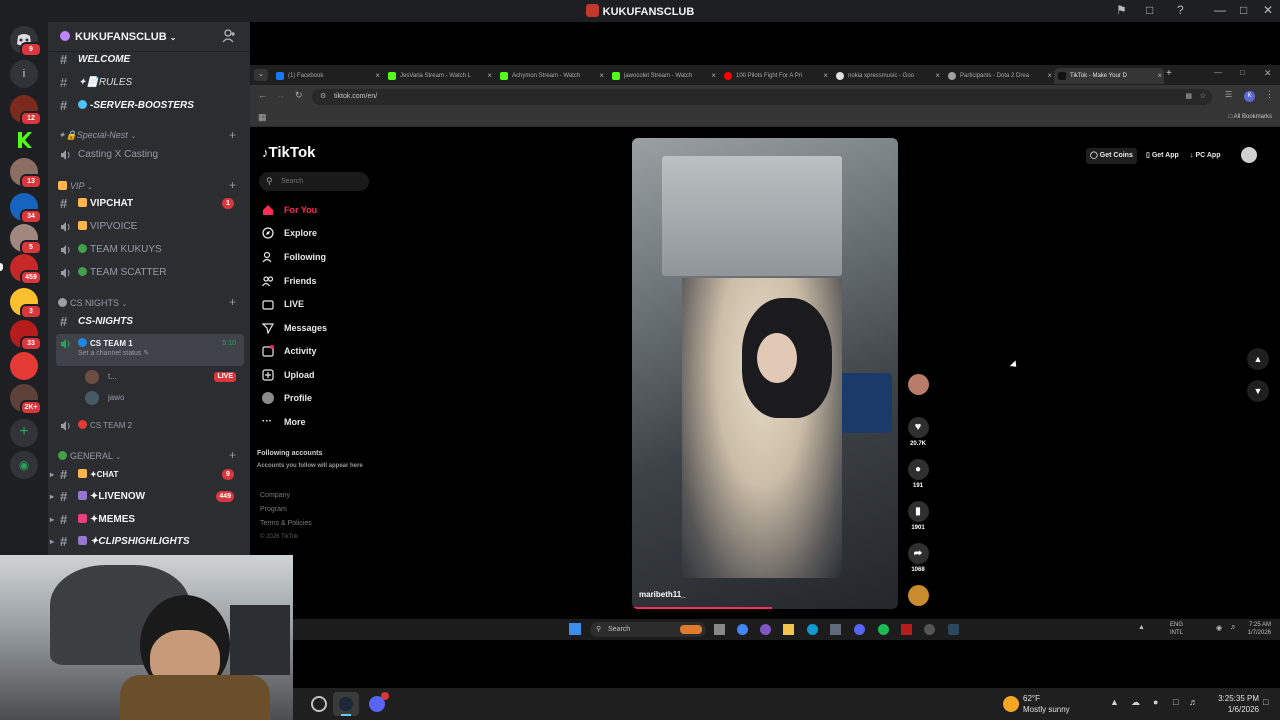  I want to click on prev-video-button: ▲, so click(1258, 359).